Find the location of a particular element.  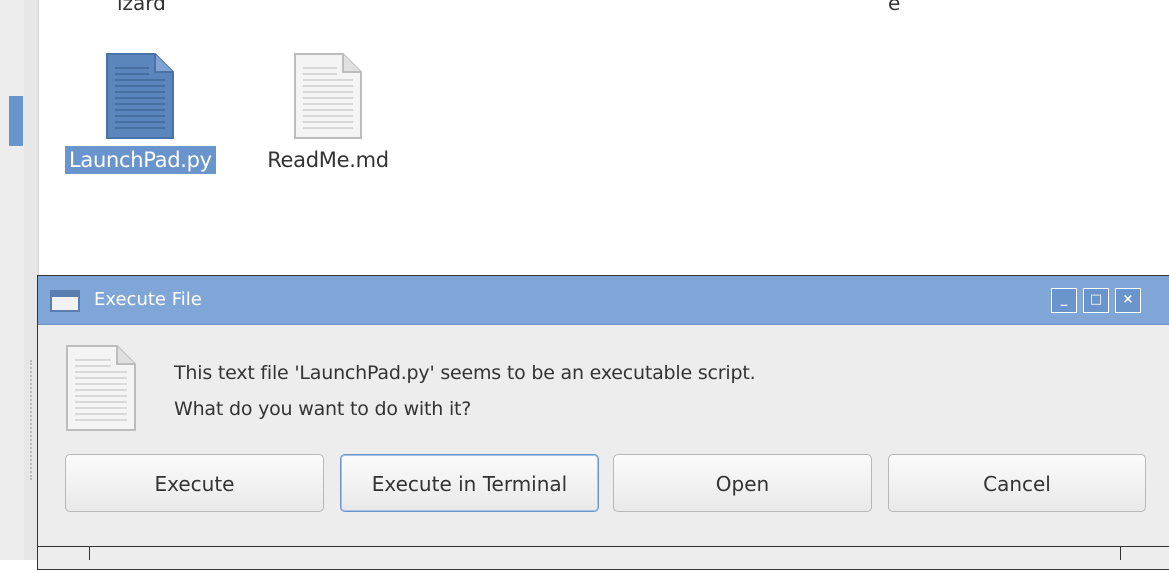

file-name-label: ReadMe.md is located at coordinates (328, 160).